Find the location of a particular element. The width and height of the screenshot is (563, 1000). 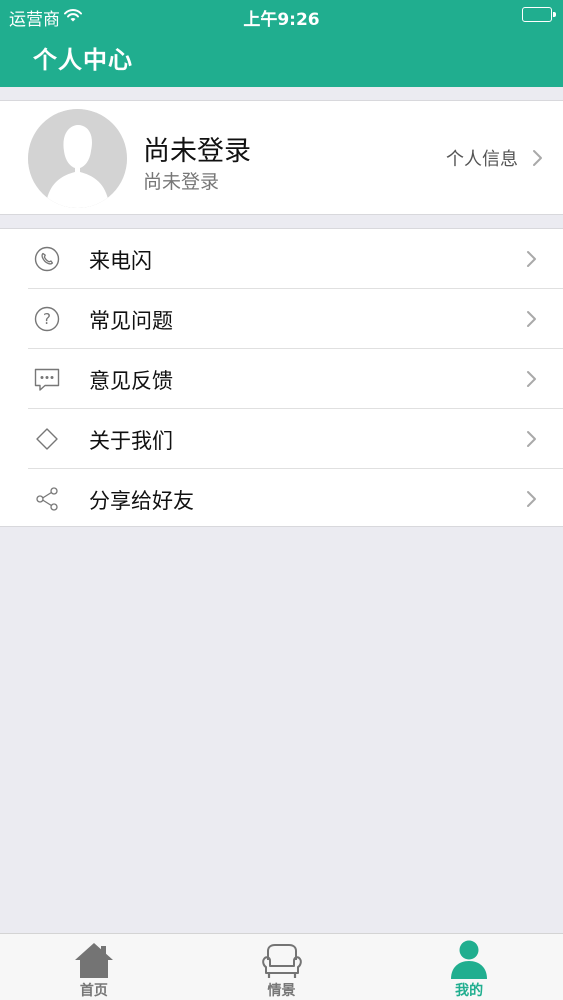

default-avatar-icon is located at coordinates (77, 158).